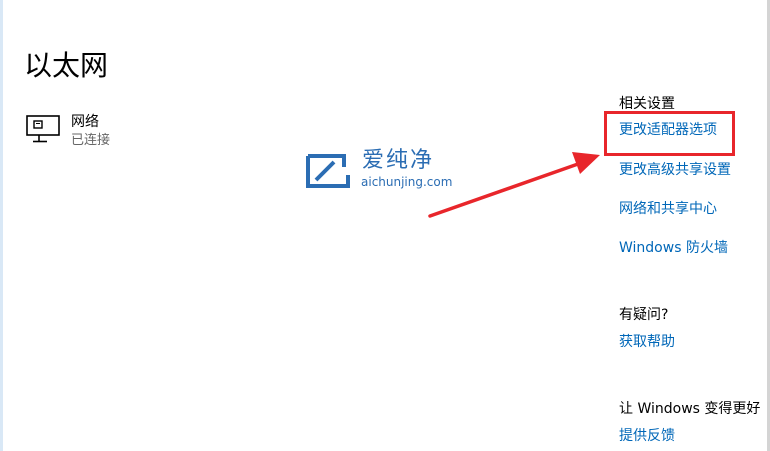 This screenshot has width=770, height=451. Describe the element at coordinates (669, 133) in the screenshot. I see `highlight-box` at that location.